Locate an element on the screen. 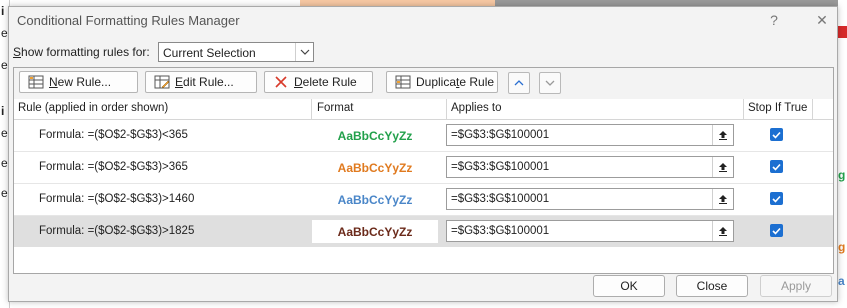  new-rule-mnemonic: N is located at coordinates (53, 82).